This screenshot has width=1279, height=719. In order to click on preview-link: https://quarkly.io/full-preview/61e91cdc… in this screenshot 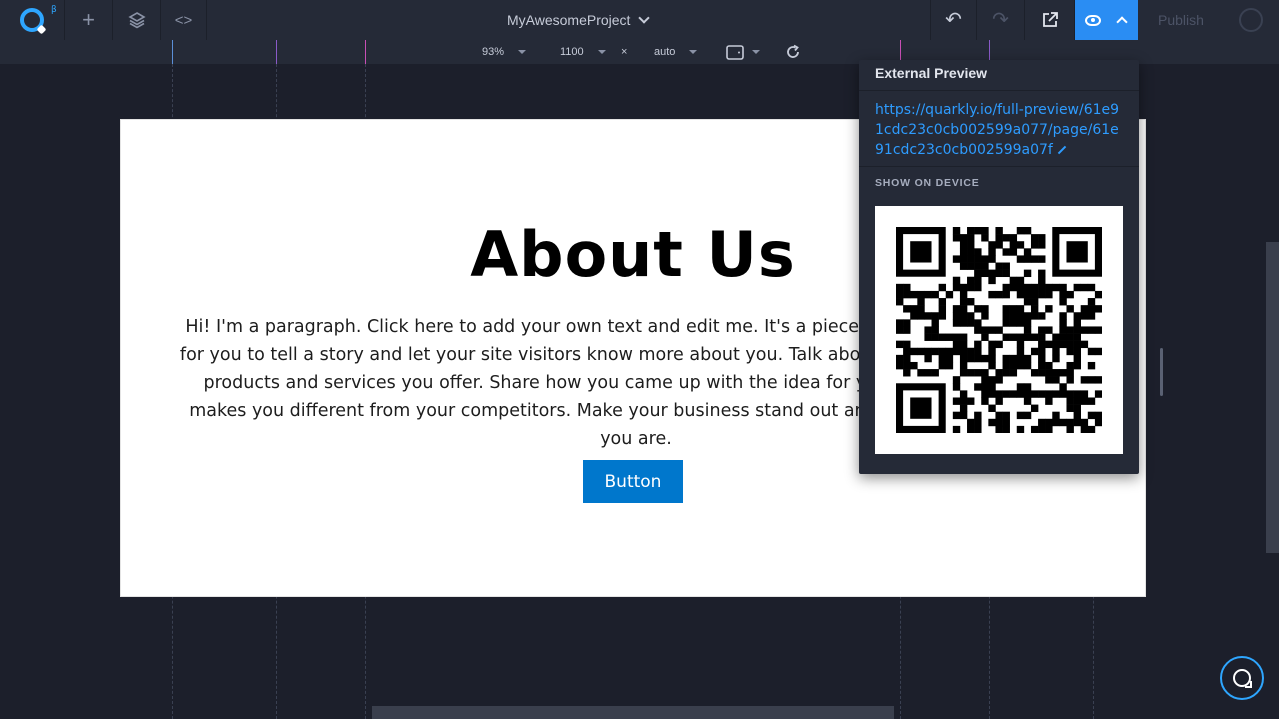, I will do `click(997, 130)`.